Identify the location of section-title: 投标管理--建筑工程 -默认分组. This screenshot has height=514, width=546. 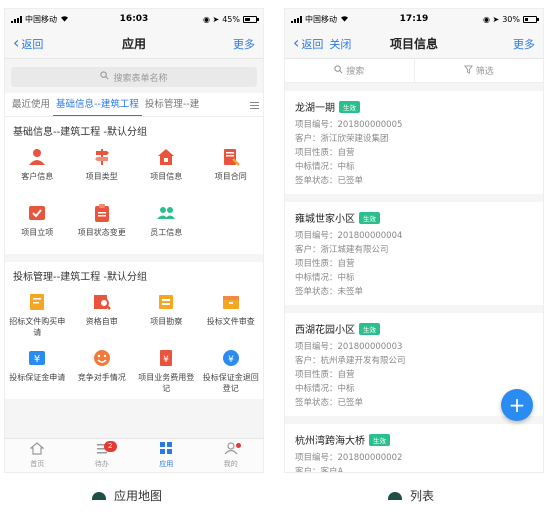
(80, 277).